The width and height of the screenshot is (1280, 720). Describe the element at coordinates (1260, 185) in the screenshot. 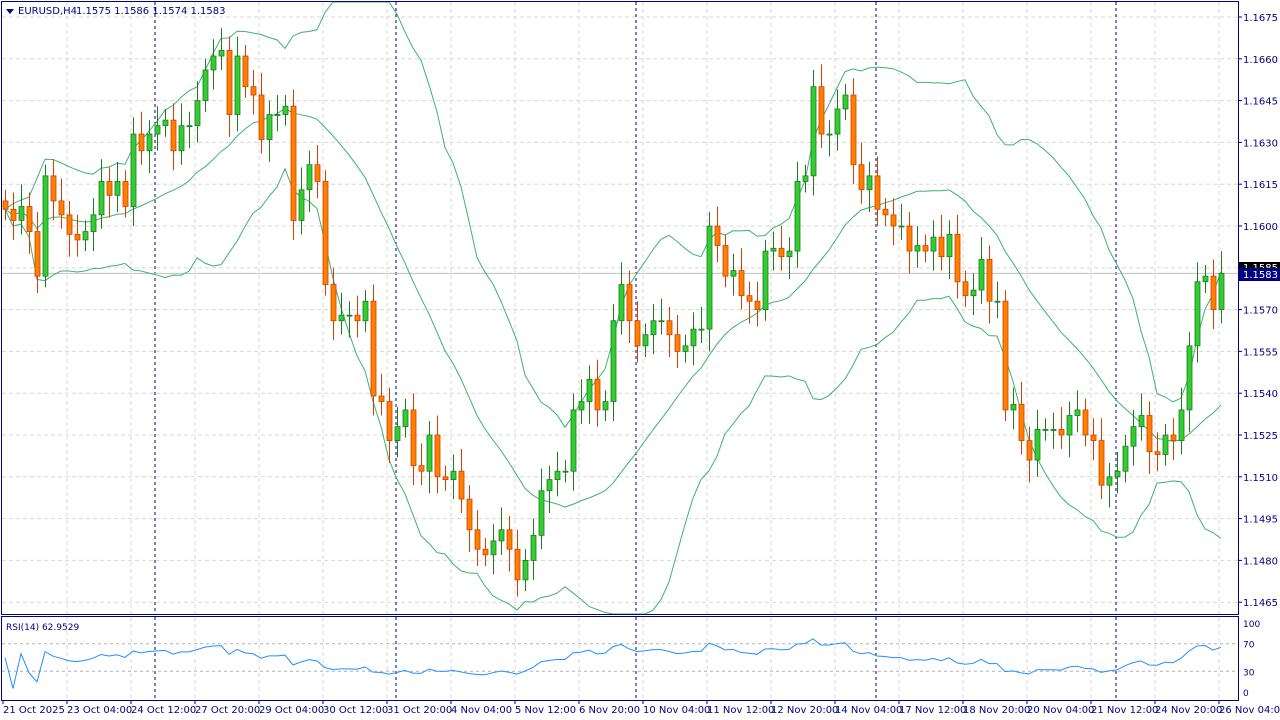

I see `price-label: 1.1615` at that location.